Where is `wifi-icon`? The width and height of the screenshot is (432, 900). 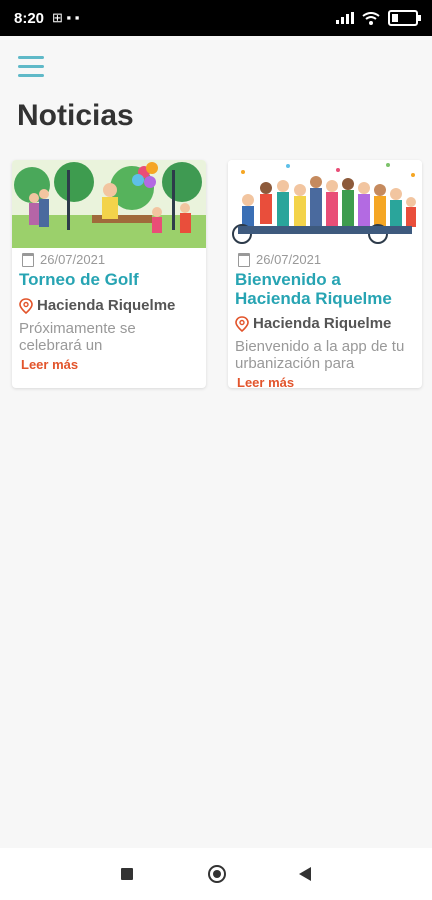
wifi-icon is located at coordinates (371, 18).